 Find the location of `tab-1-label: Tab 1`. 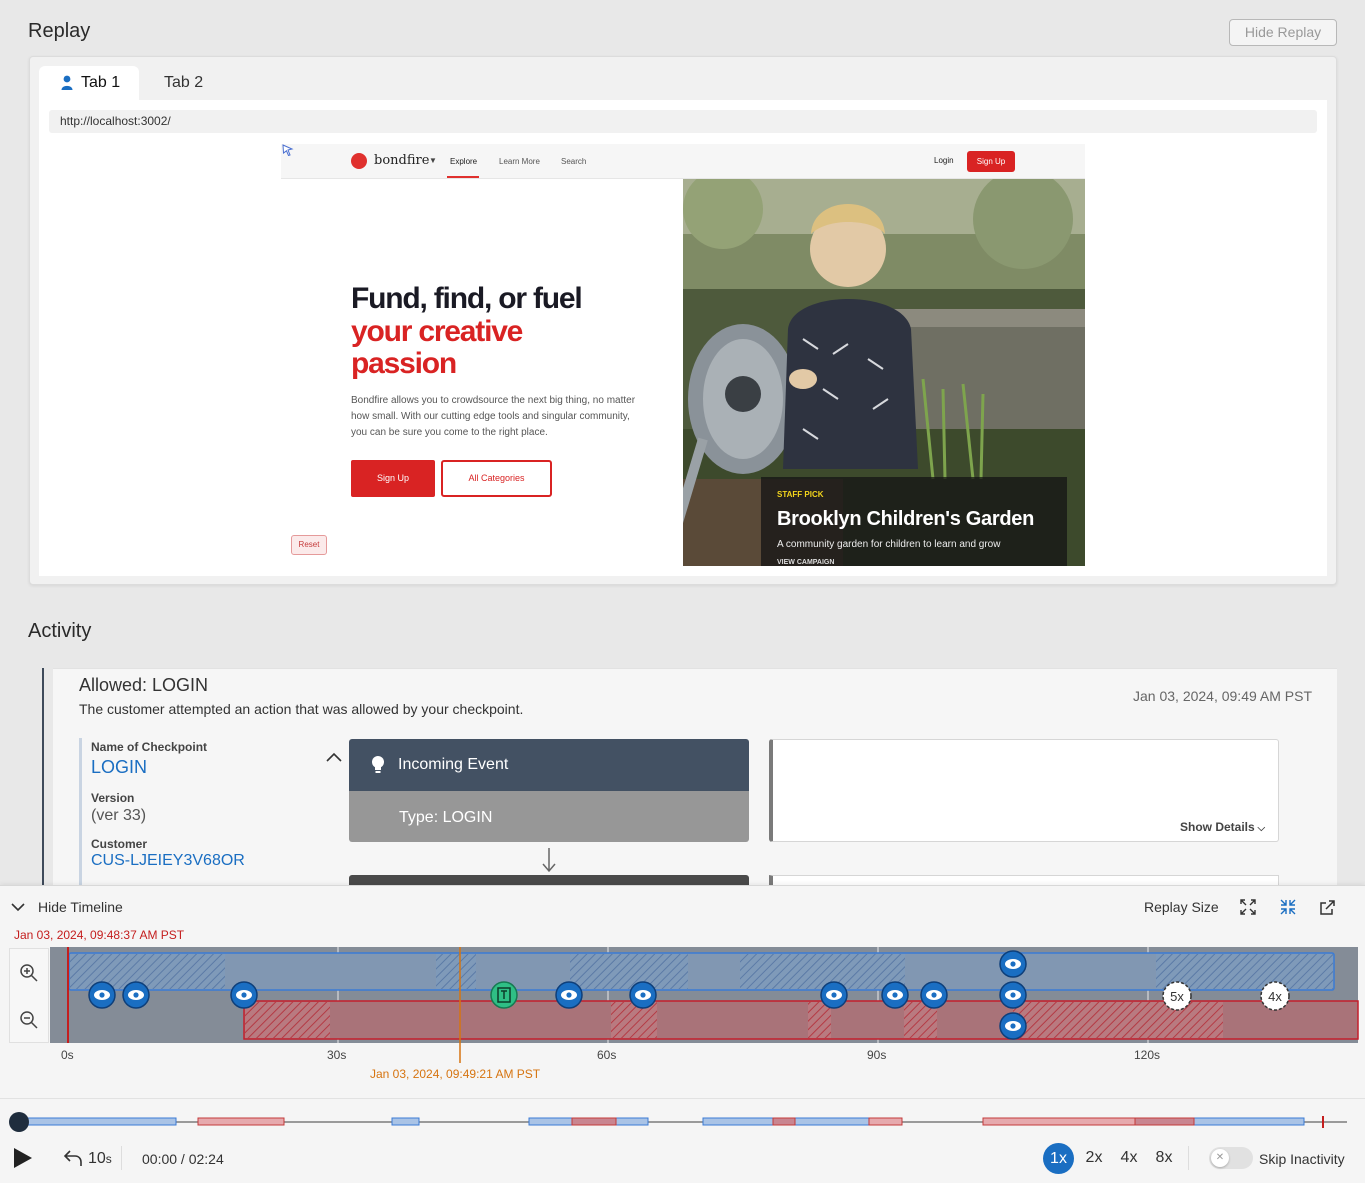

tab-1-label: Tab 1 is located at coordinates (101, 82).